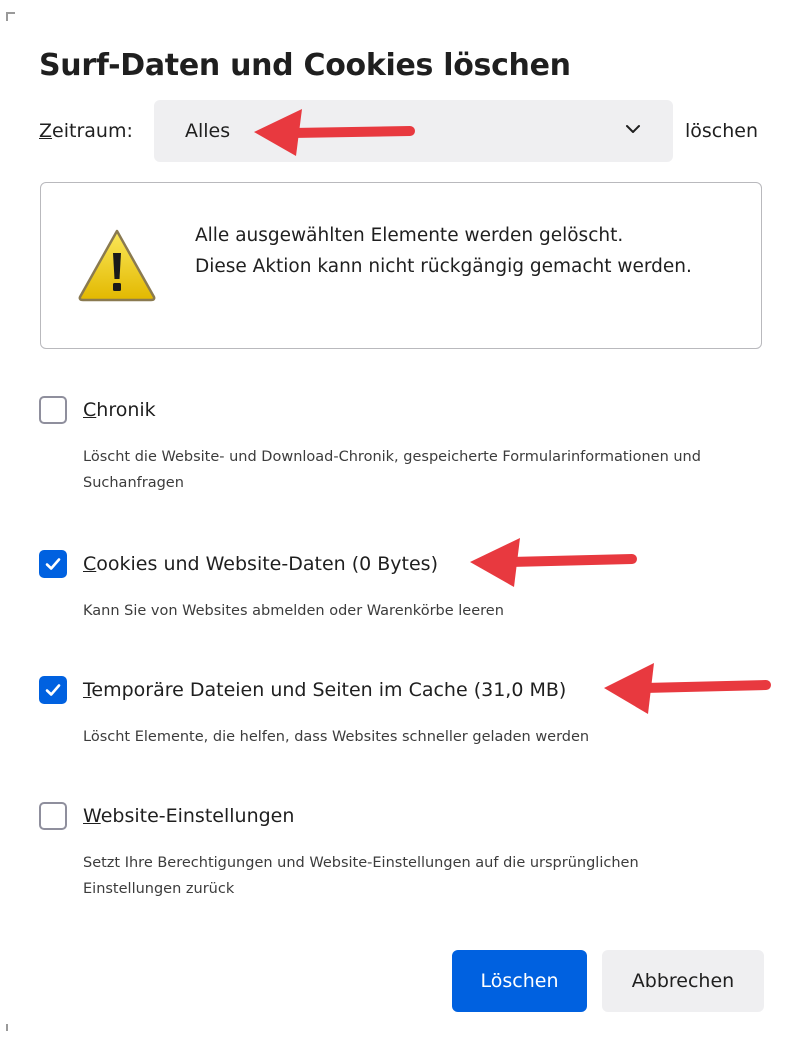 This screenshot has width=790, height=1038. What do you see at coordinates (46, 131) in the screenshot?
I see `access-key: Z` at bounding box center [46, 131].